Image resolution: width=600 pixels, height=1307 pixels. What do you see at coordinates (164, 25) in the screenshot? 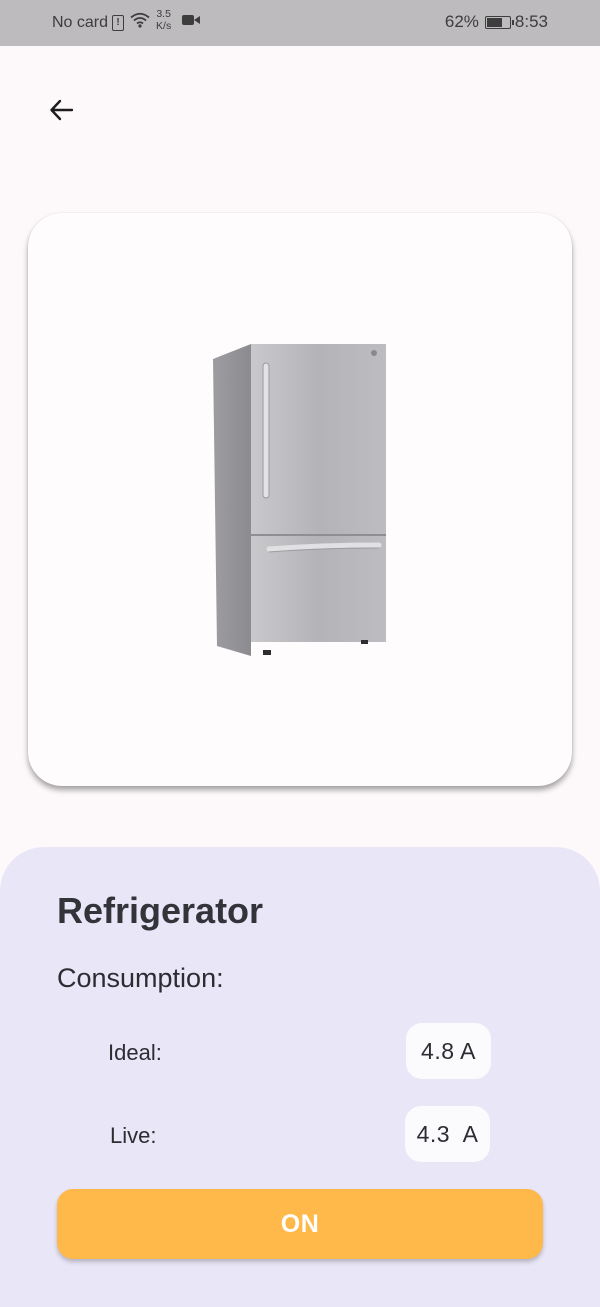
I see `speed-unit: K/s` at bounding box center [164, 25].